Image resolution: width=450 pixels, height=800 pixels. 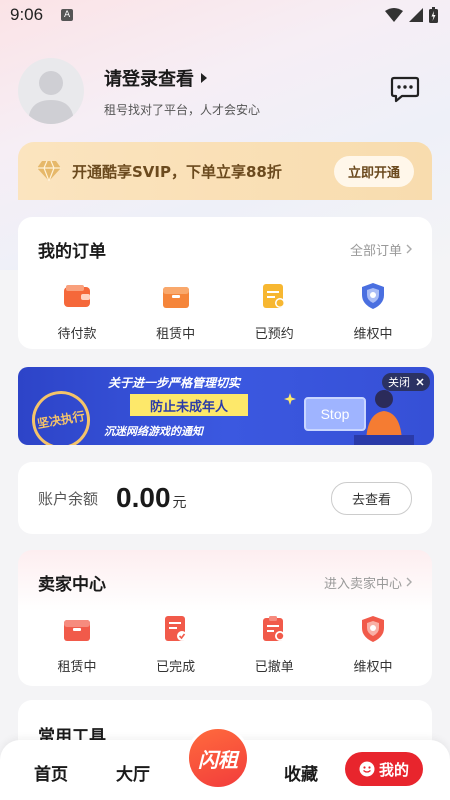 I want to click on banner-close-button: 关闭, so click(x=406, y=382).